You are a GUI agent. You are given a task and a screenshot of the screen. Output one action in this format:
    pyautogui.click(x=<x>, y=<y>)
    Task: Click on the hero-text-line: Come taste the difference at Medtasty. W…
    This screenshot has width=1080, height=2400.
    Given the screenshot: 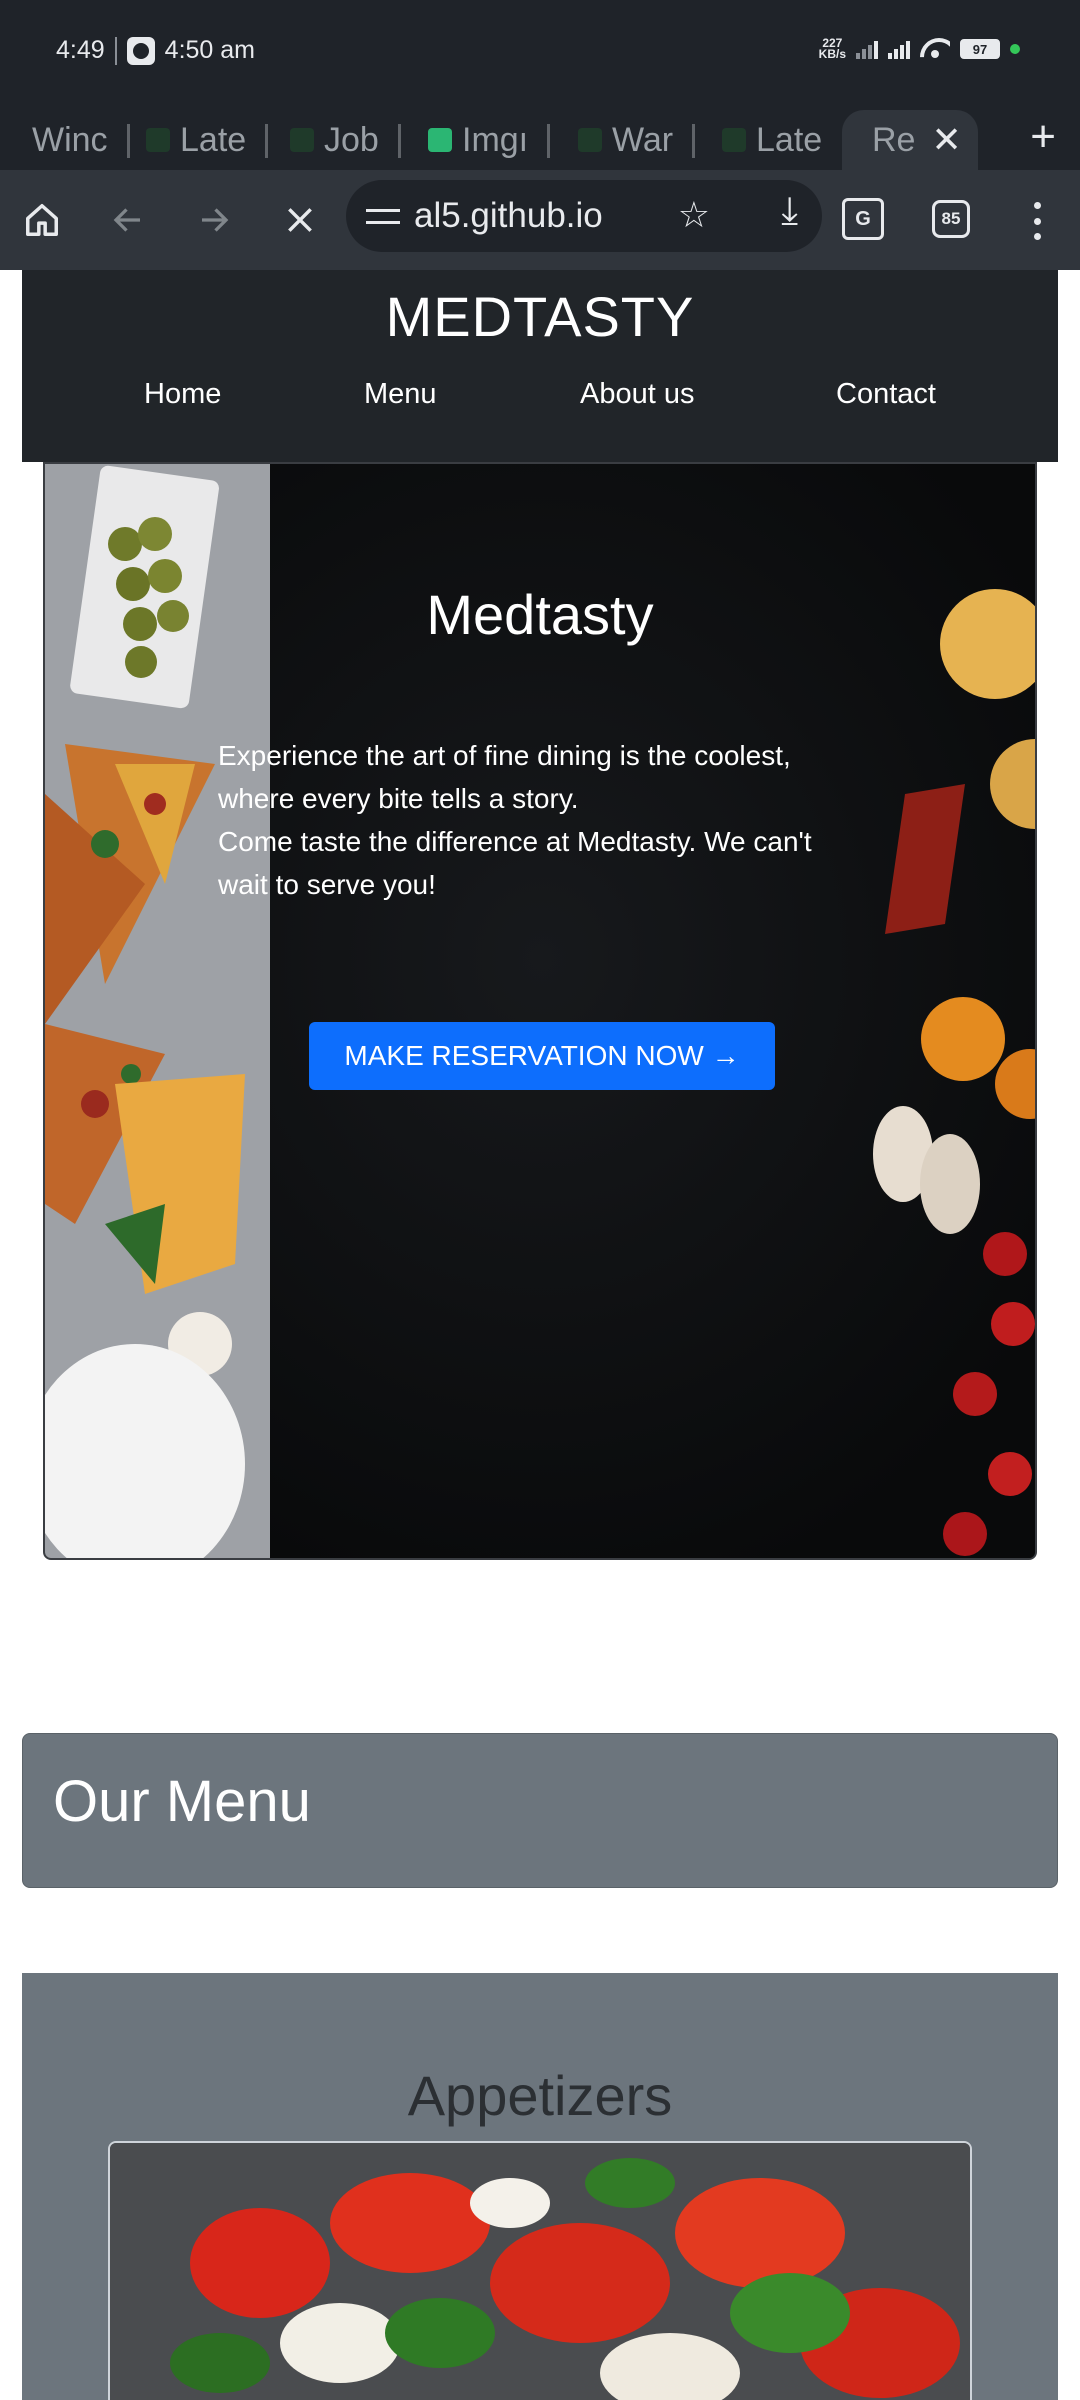 What is the action you would take?
    pyautogui.click(x=515, y=863)
    